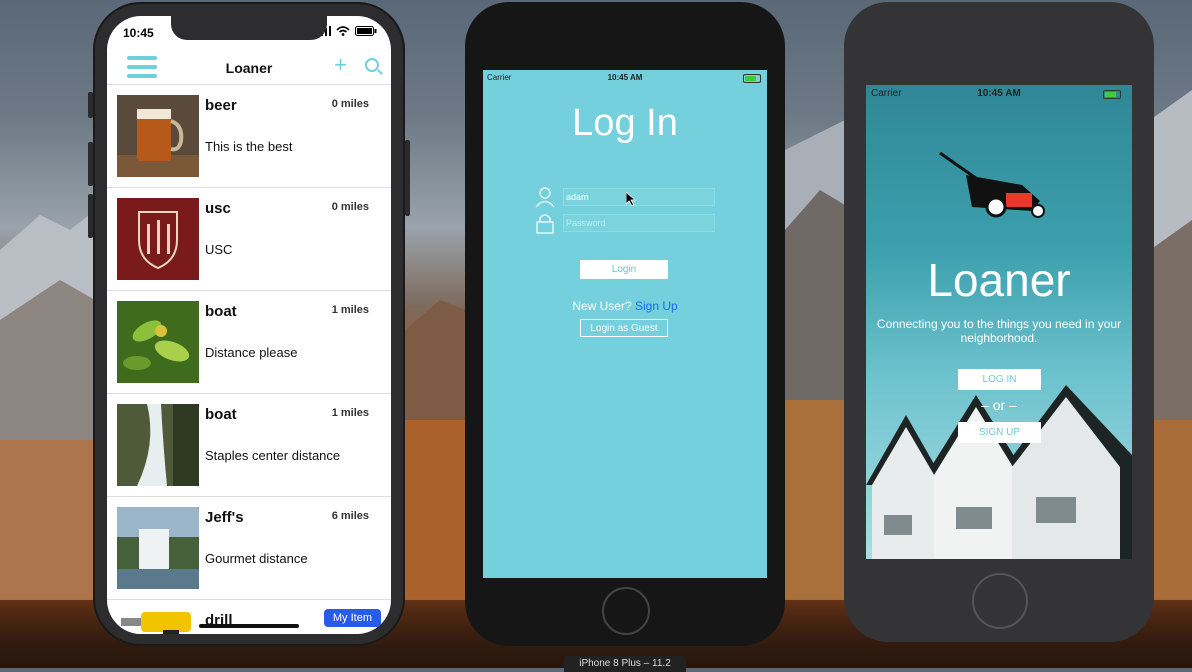 The width and height of the screenshot is (1192, 672). Describe the element at coordinates (999, 405) in the screenshot. I see `or-divider: – or –` at that location.